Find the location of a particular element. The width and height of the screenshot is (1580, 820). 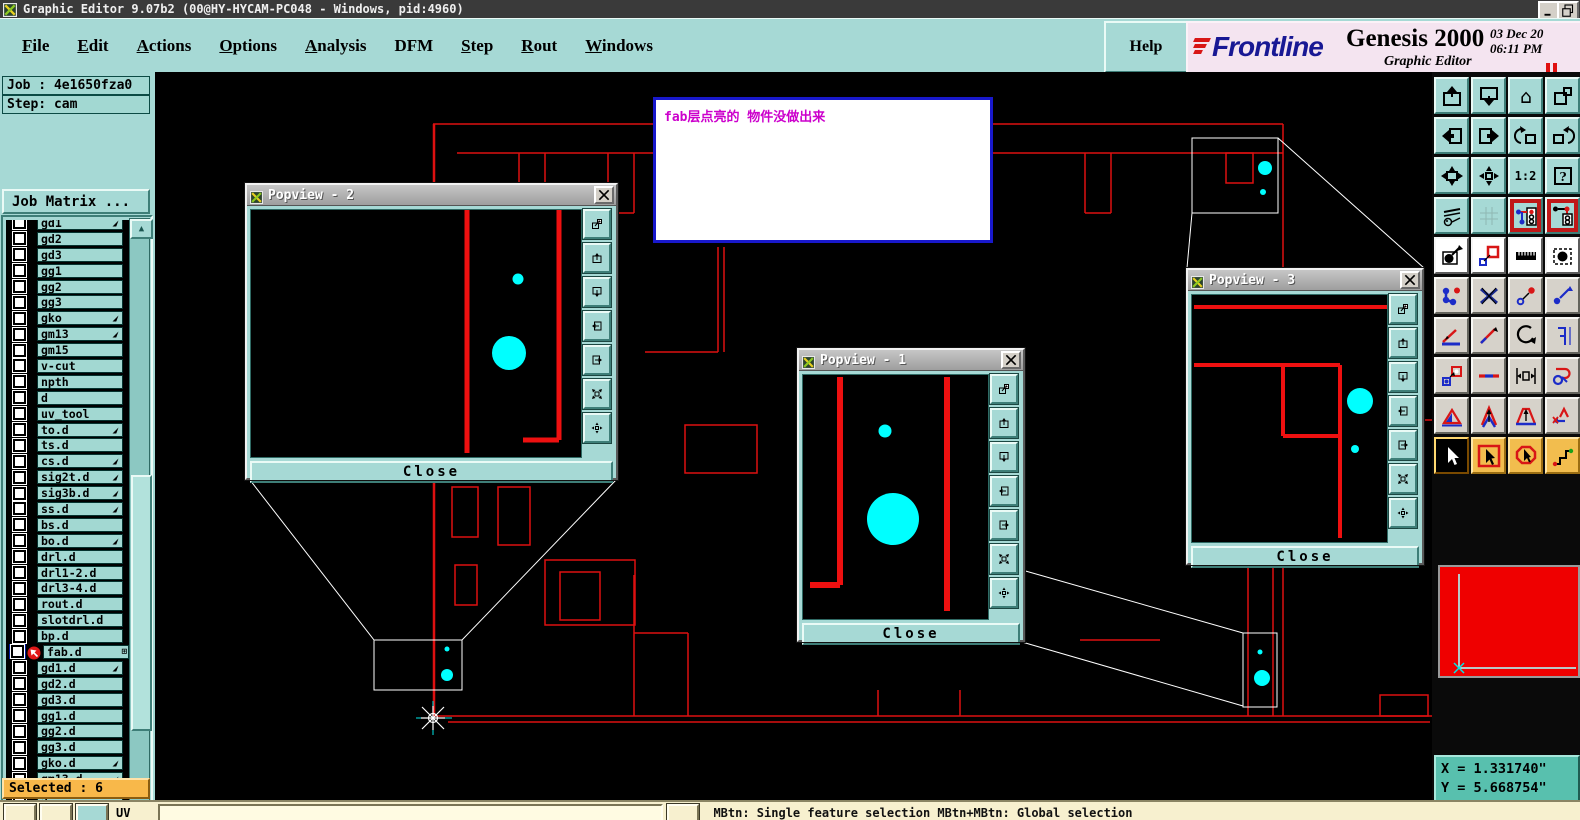

tool-redo-shape-button is located at coordinates (1562, 135).